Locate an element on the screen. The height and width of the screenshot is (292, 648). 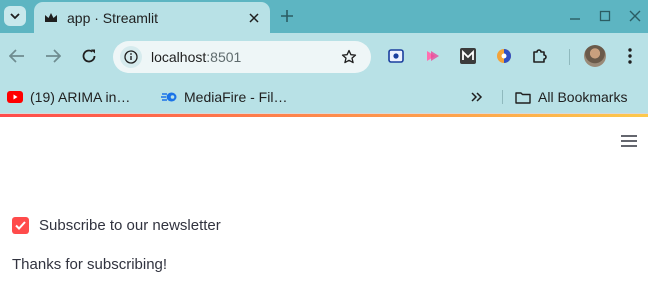
back-button is located at coordinates (17, 56).